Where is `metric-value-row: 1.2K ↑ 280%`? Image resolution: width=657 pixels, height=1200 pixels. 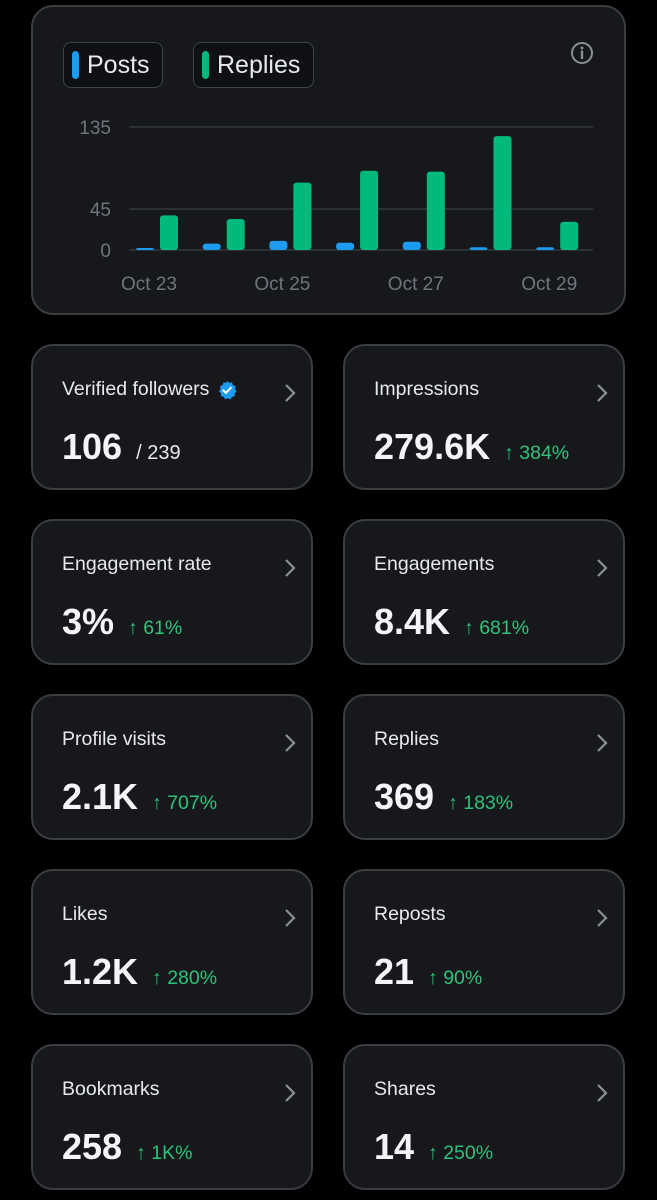
metric-value-row: 1.2K ↑ 280% is located at coordinates (139, 972).